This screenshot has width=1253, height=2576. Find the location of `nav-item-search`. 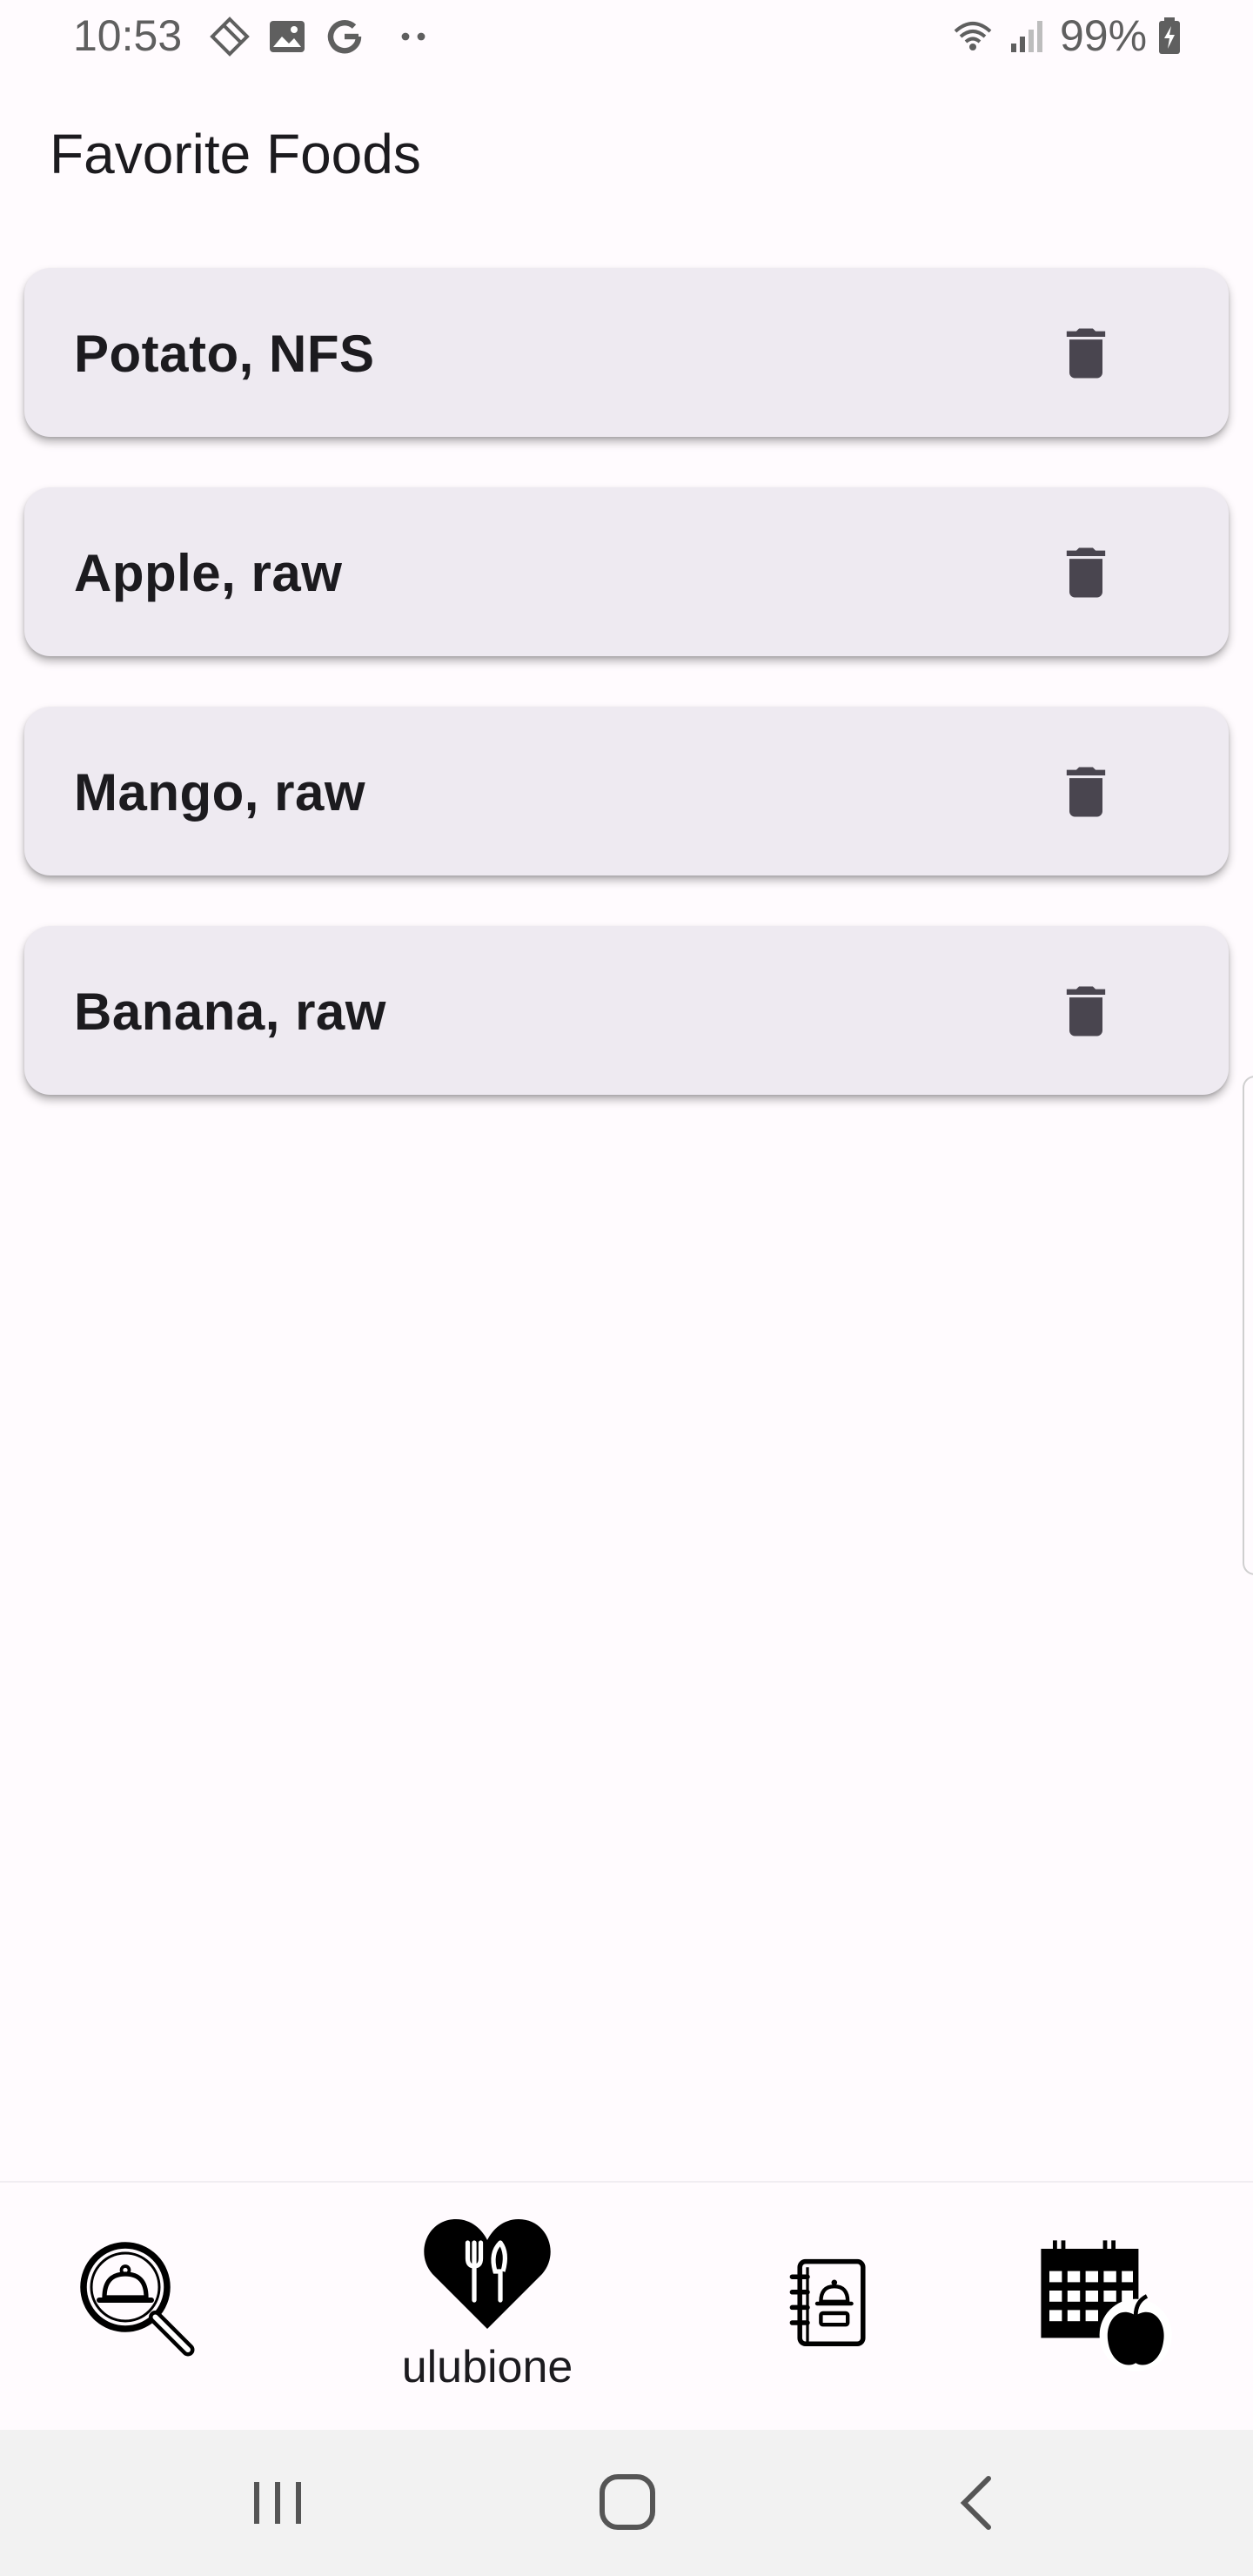

nav-item-search is located at coordinates (139, 2307).